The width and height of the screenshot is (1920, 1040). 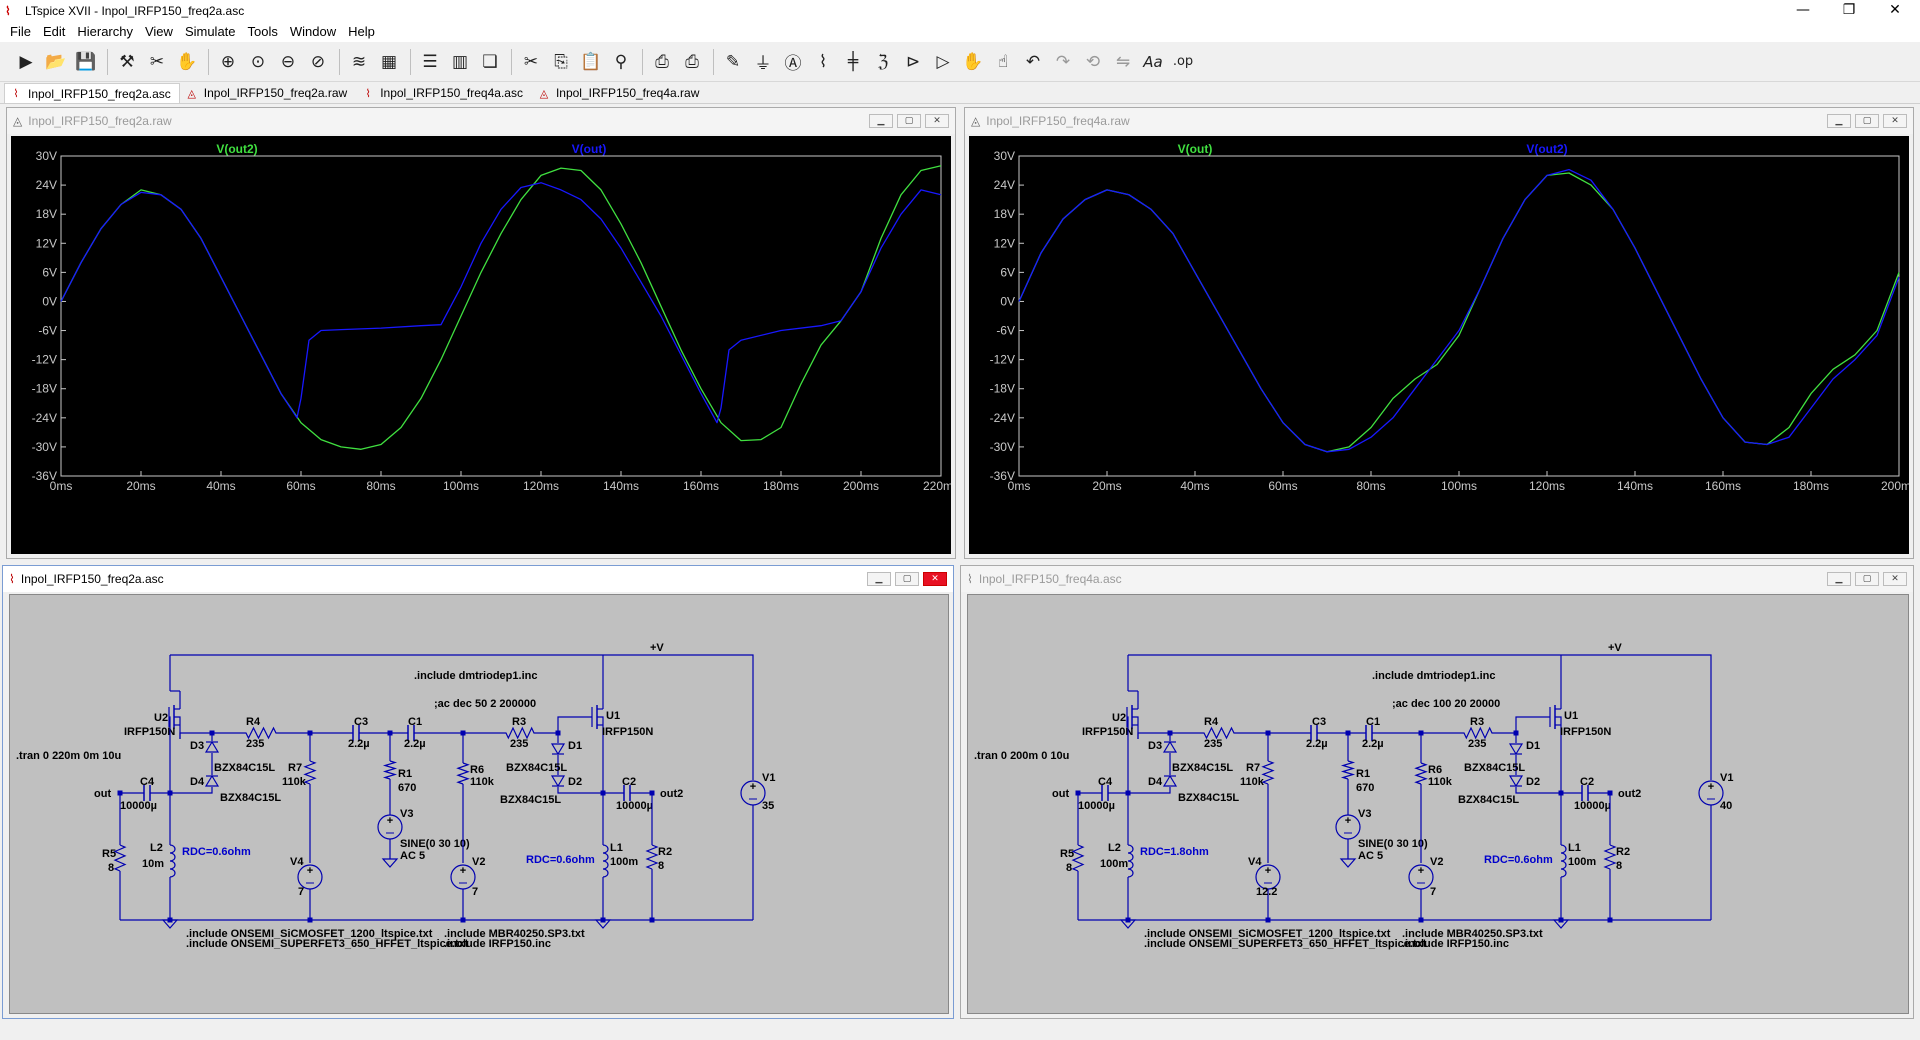 I want to click on zoom-fit-icon: ⊘, so click(x=318, y=62).